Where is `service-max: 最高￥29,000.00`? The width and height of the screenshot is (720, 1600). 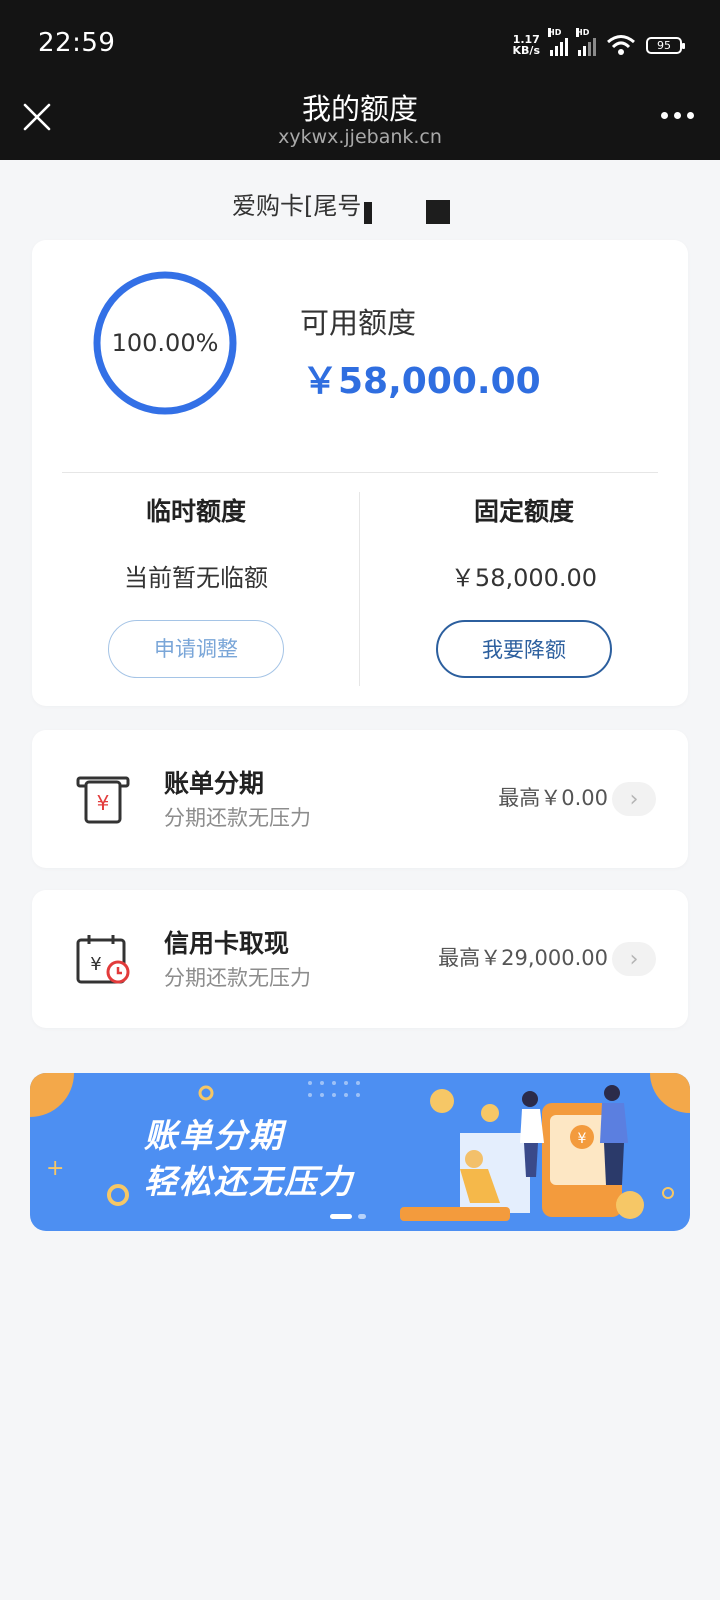 service-max: 最高￥29,000.00 is located at coordinates (523, 958).